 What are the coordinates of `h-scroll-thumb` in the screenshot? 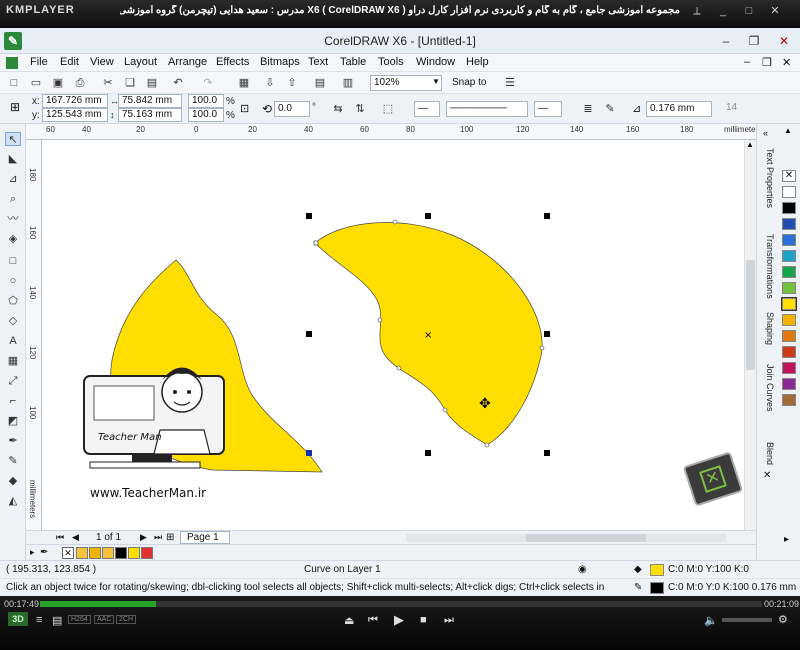 It's located at (586, 538).